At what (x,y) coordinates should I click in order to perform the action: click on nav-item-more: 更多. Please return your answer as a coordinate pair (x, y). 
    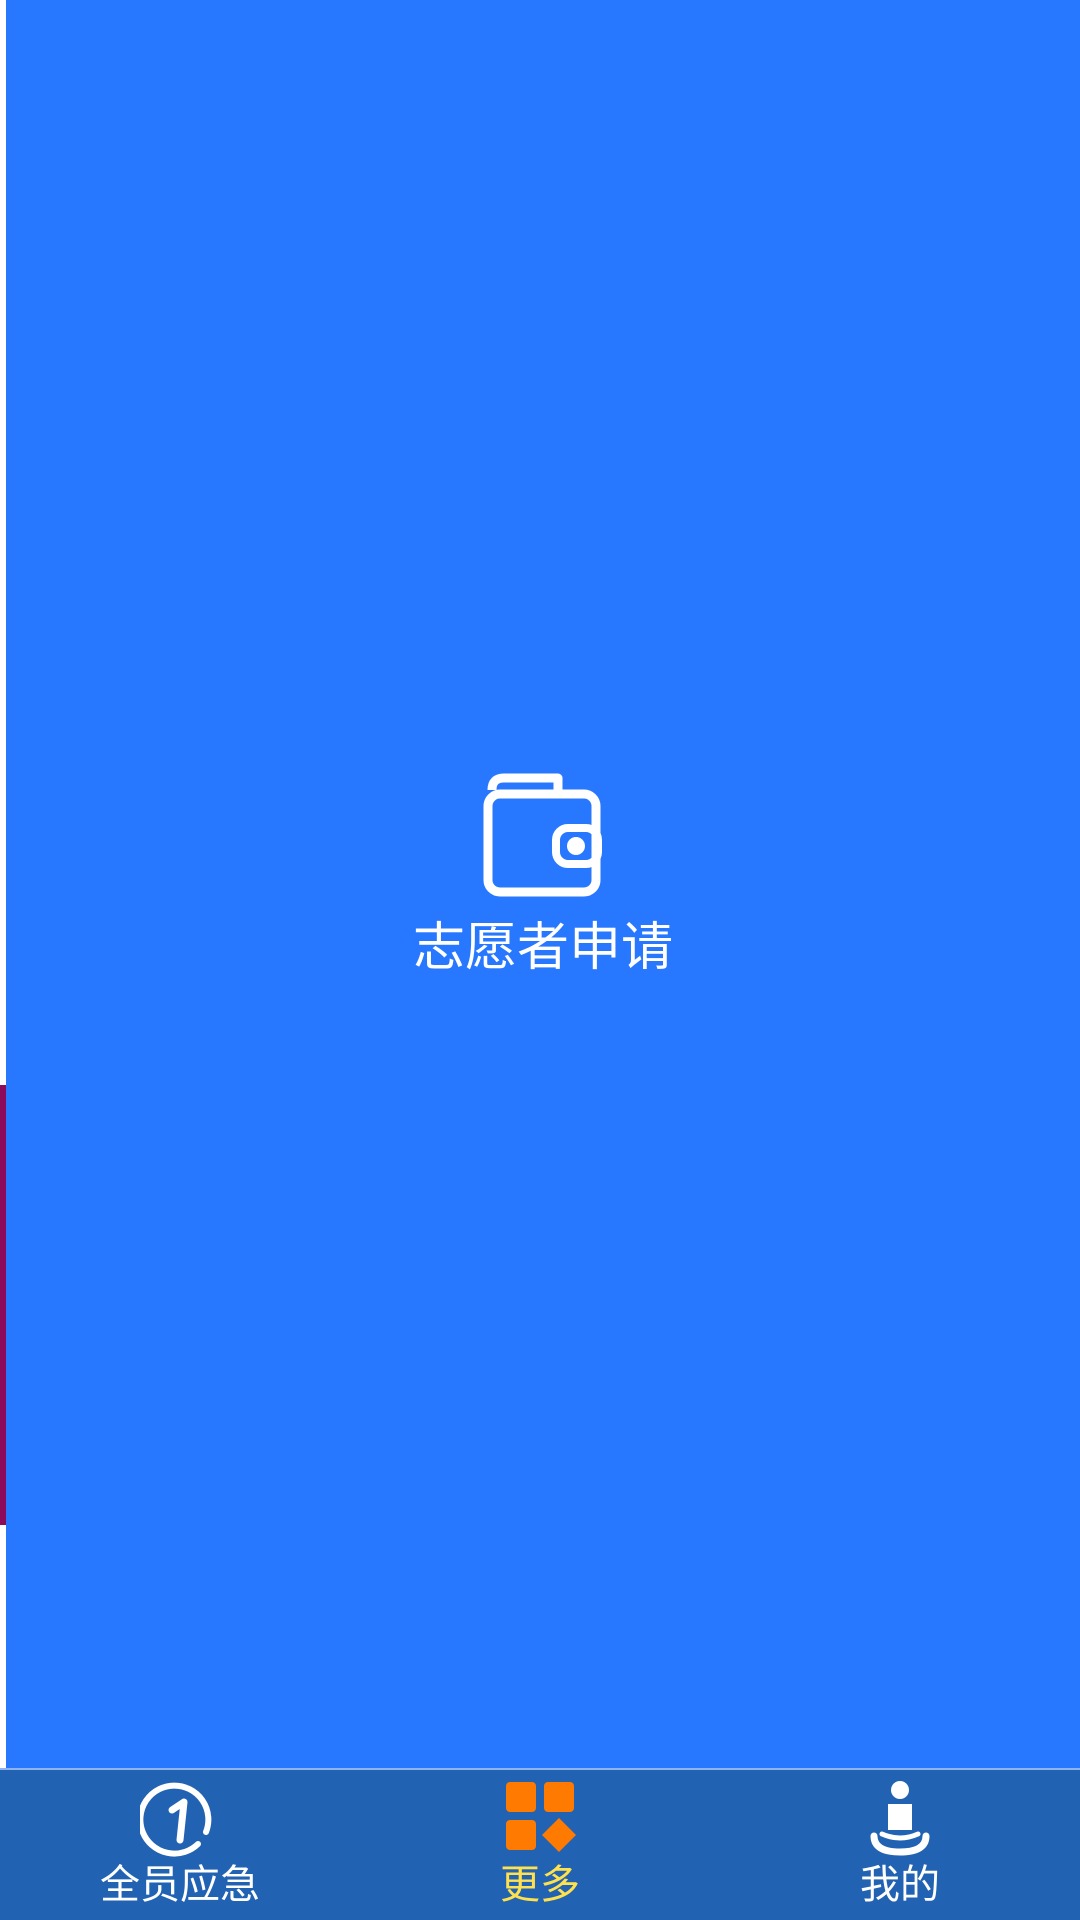
    Looking at the image, I should click on (540, 1845).